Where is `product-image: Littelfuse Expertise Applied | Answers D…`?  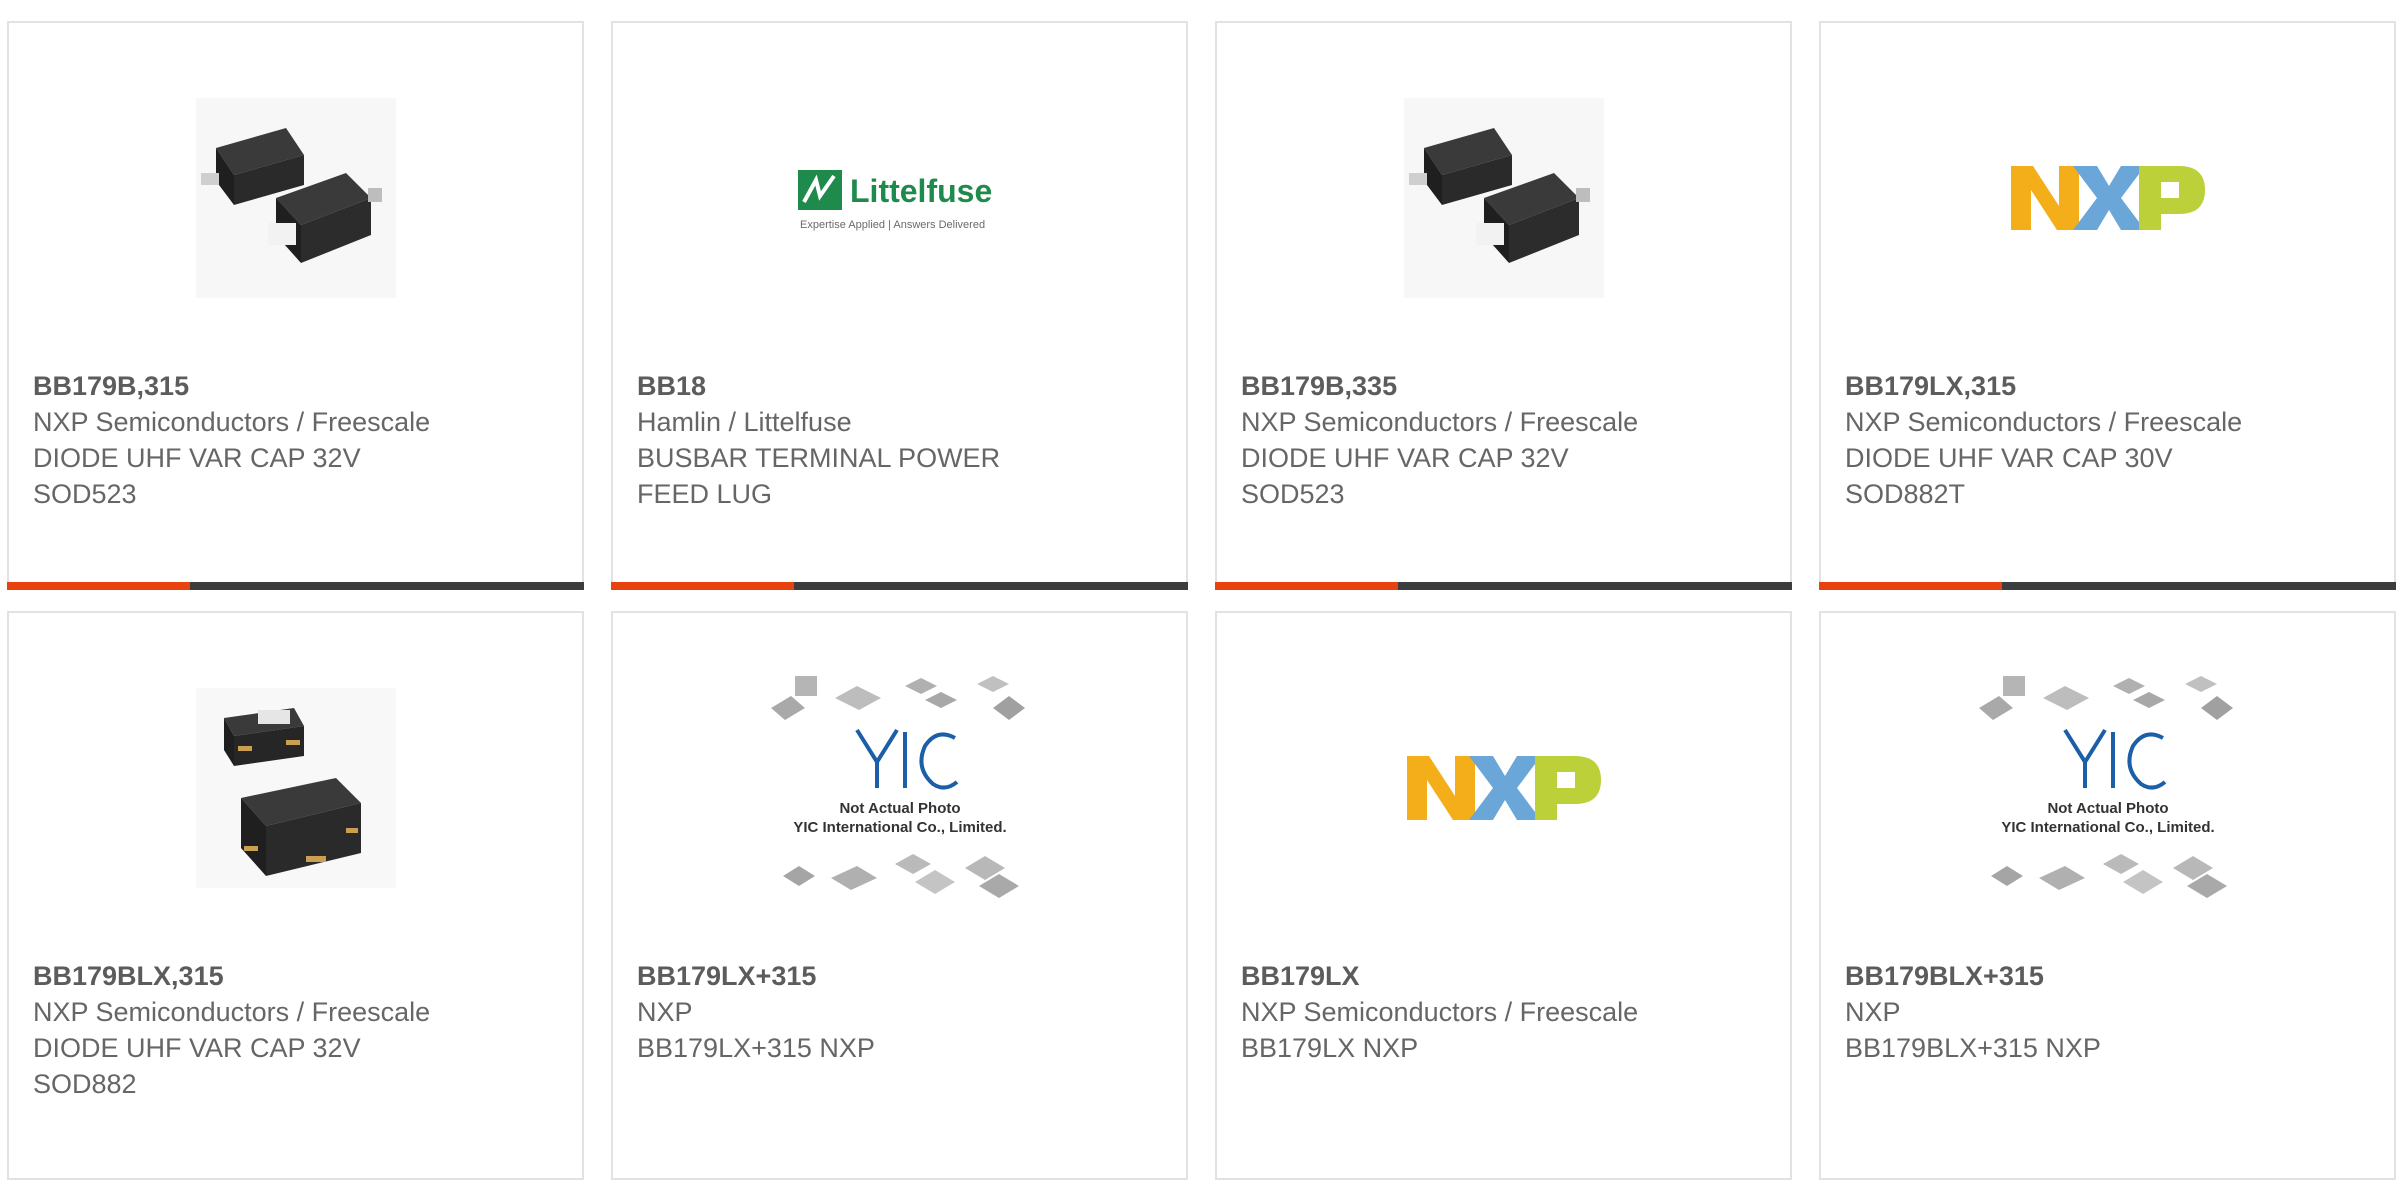 product-image: Littelfuse Expertise Applied | Answers D… is located at coordinates (899, 198).